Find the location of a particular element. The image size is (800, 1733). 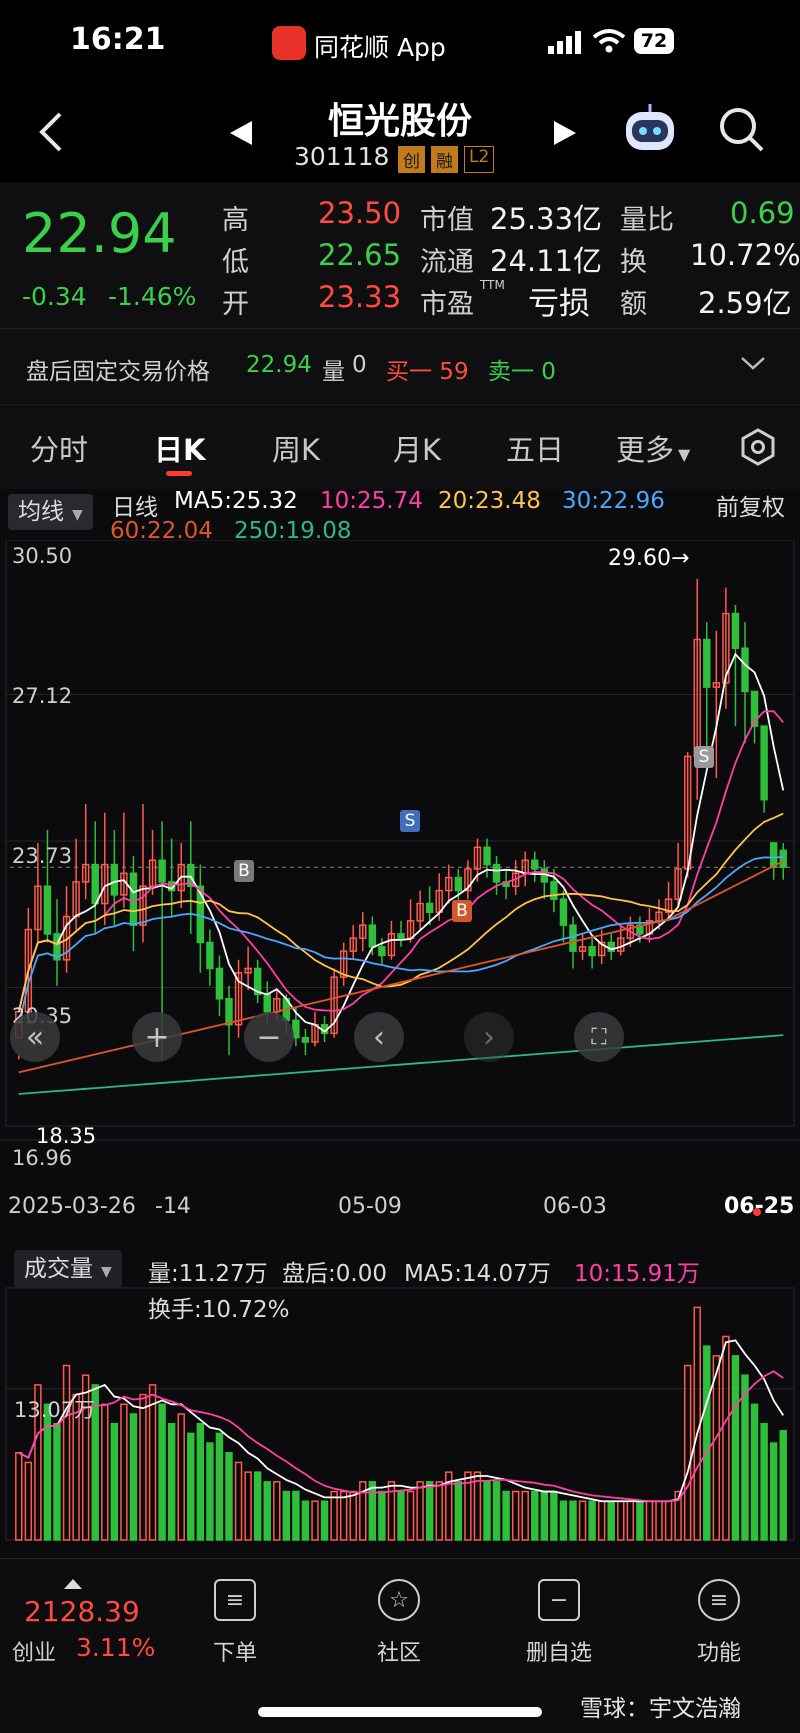

fullscreen-icon: ⛶ is located at coordinates (599, 1037).